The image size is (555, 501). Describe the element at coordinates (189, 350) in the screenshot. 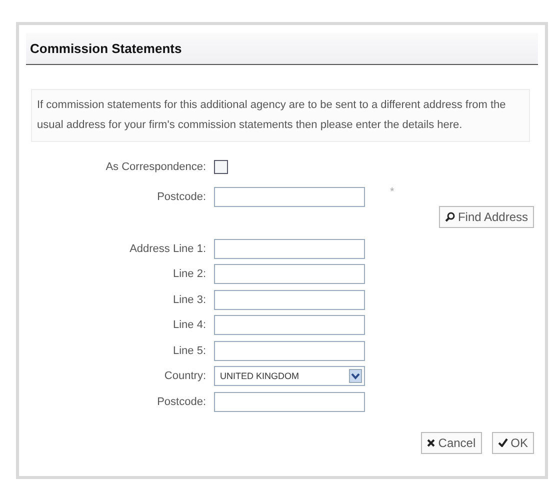

I see `field-label: Line 5:` at that location.